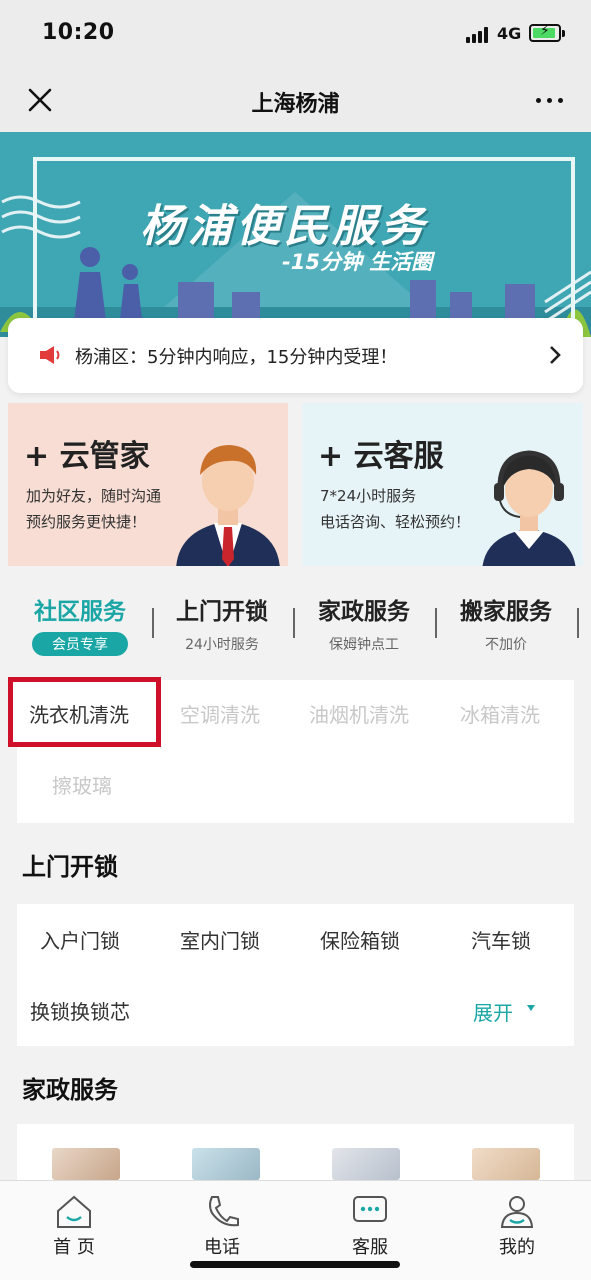  What do you see at coordinates (222, 627) in the screenshot?
I see `tab-locksmith: 上门开锁 24小时服务` at bounding box center [222, 627].